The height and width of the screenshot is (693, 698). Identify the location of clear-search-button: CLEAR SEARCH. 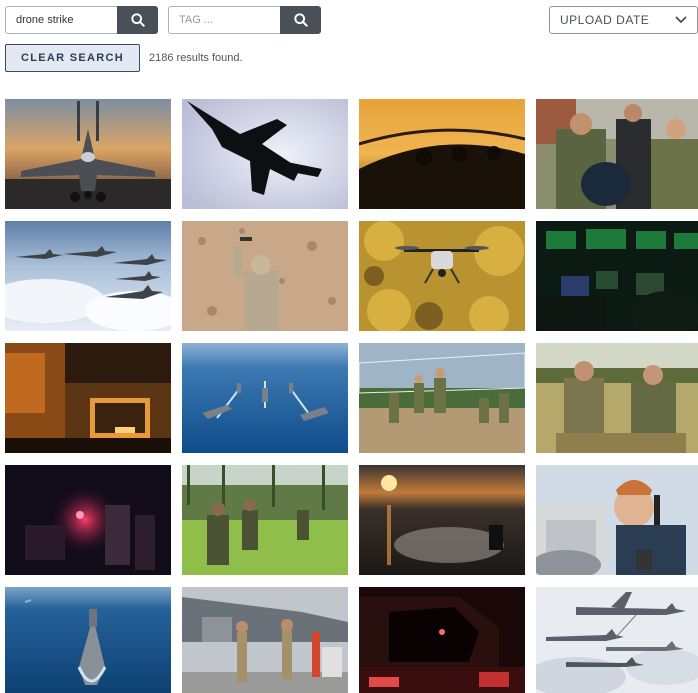
(72, 58).